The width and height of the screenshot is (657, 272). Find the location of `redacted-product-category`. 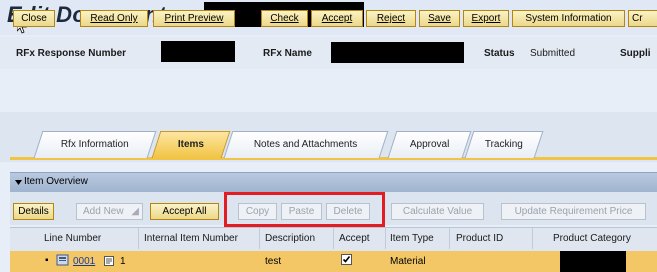

redacted-product-category is located at coordinates (593, 261).